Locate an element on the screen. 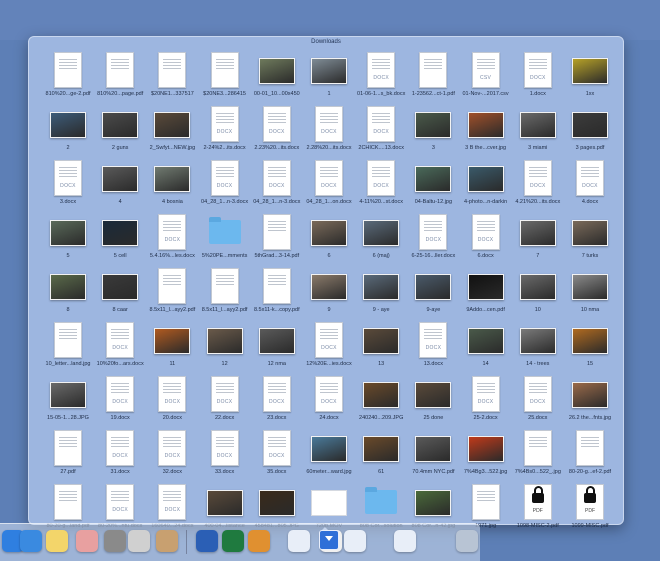 The image size is (660, 561). file-item: DOCX 20.docx is located at coordinates (172, 401).